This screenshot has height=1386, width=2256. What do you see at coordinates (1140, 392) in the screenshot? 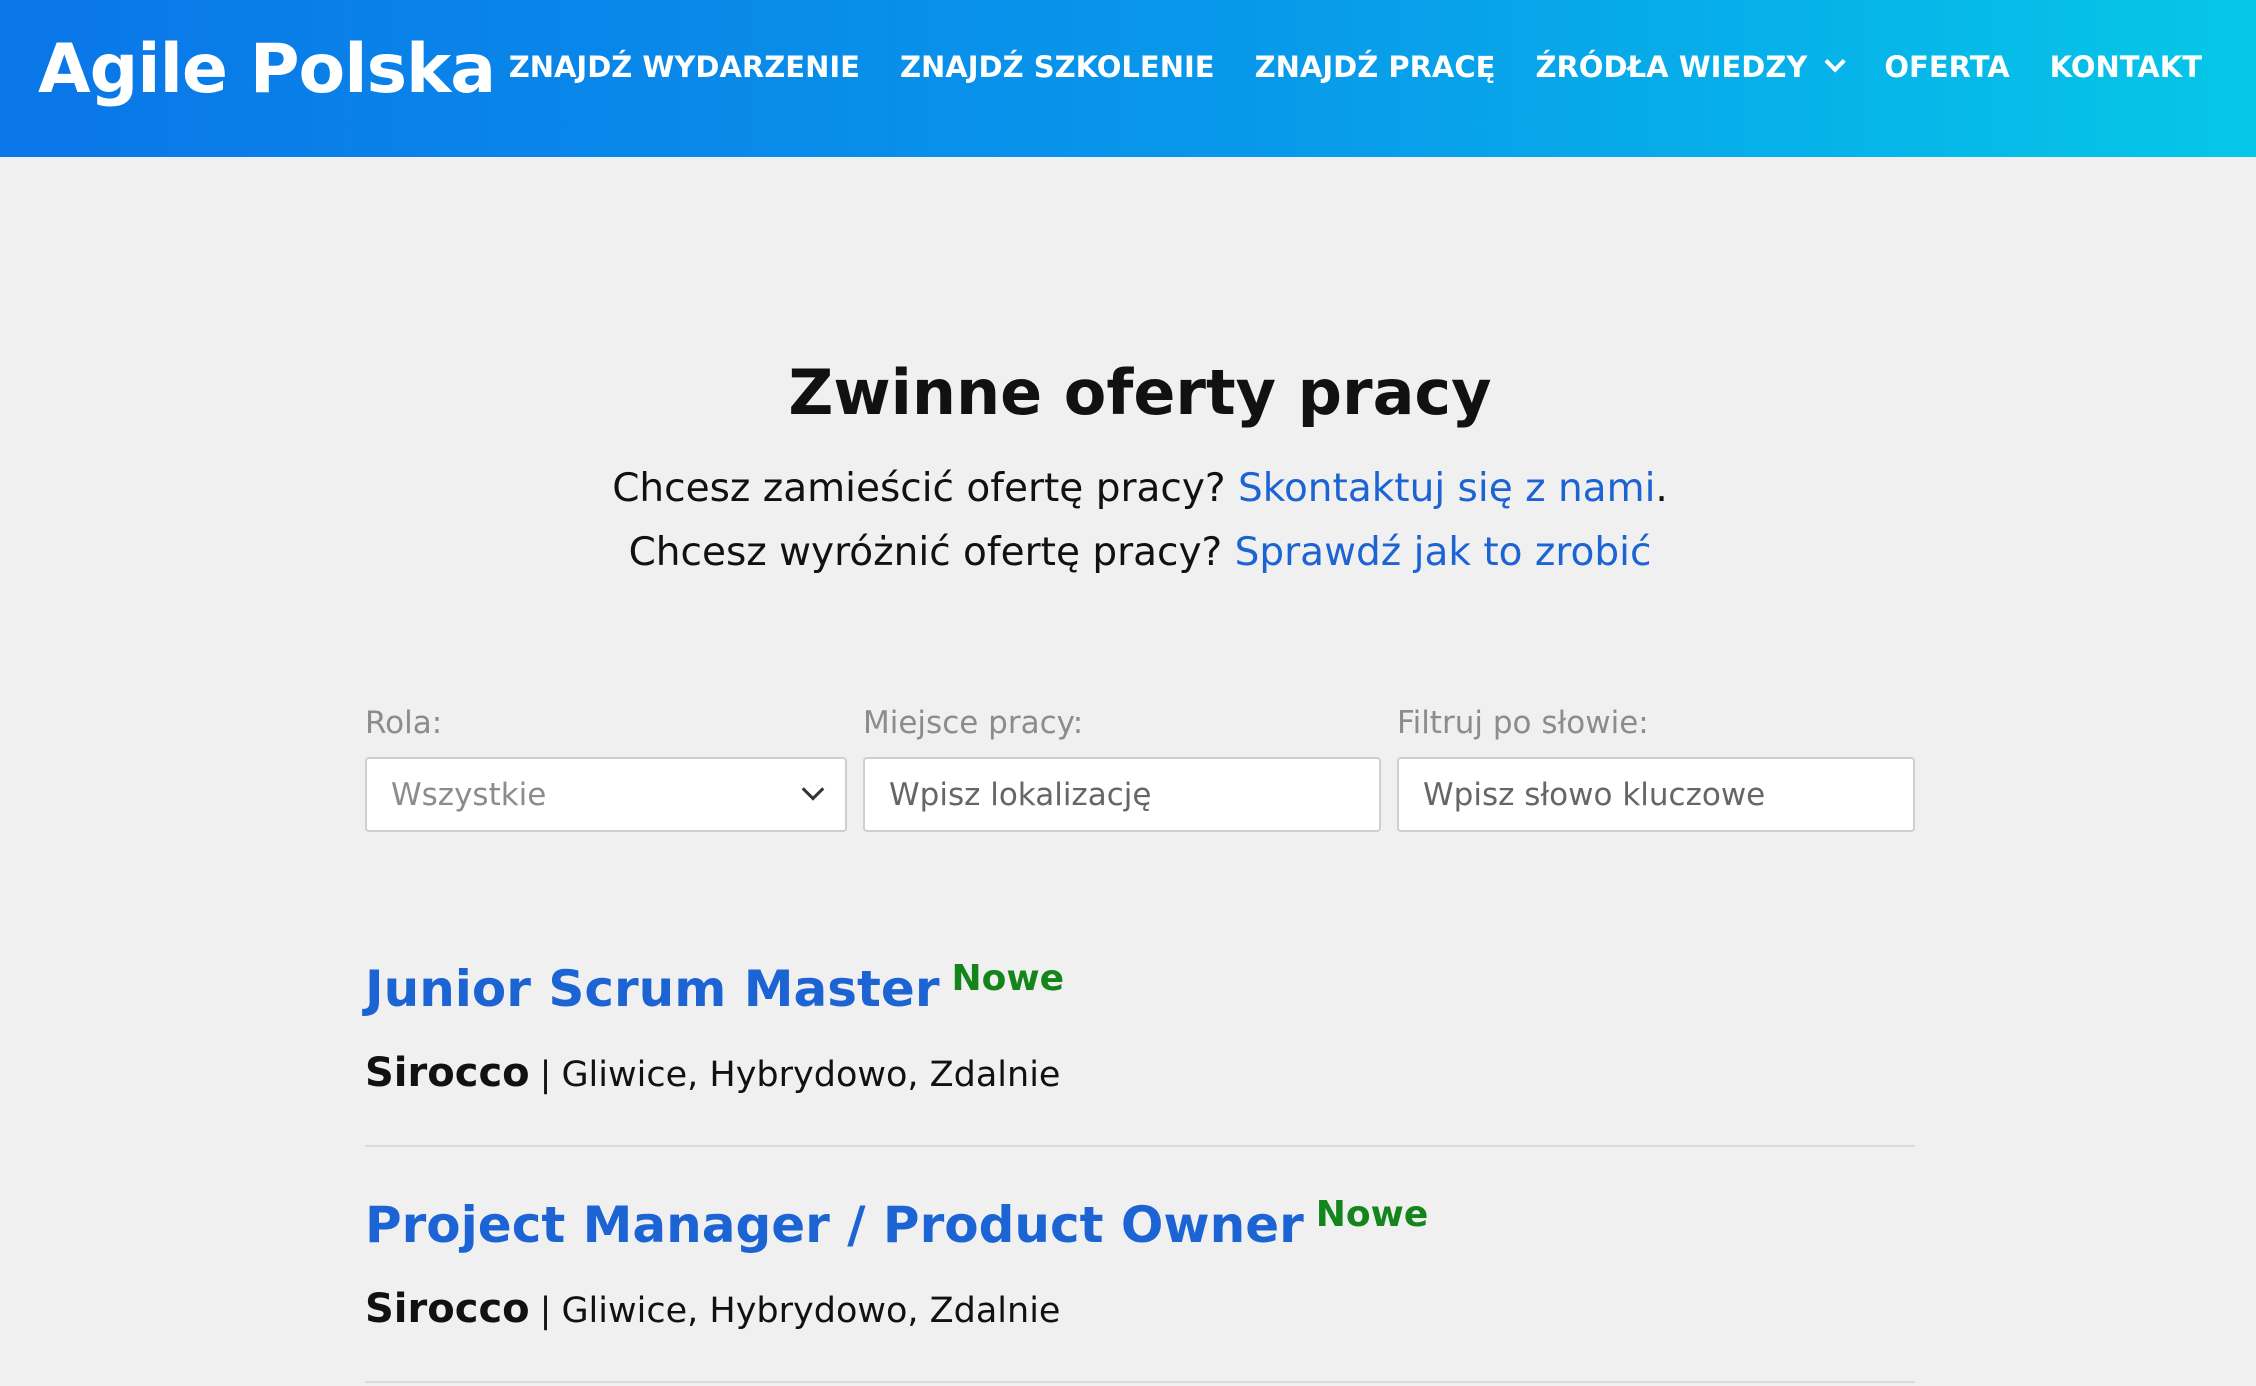
I see `page-title: Zwinne oferty pracy` at bounding box center [1140, 392].